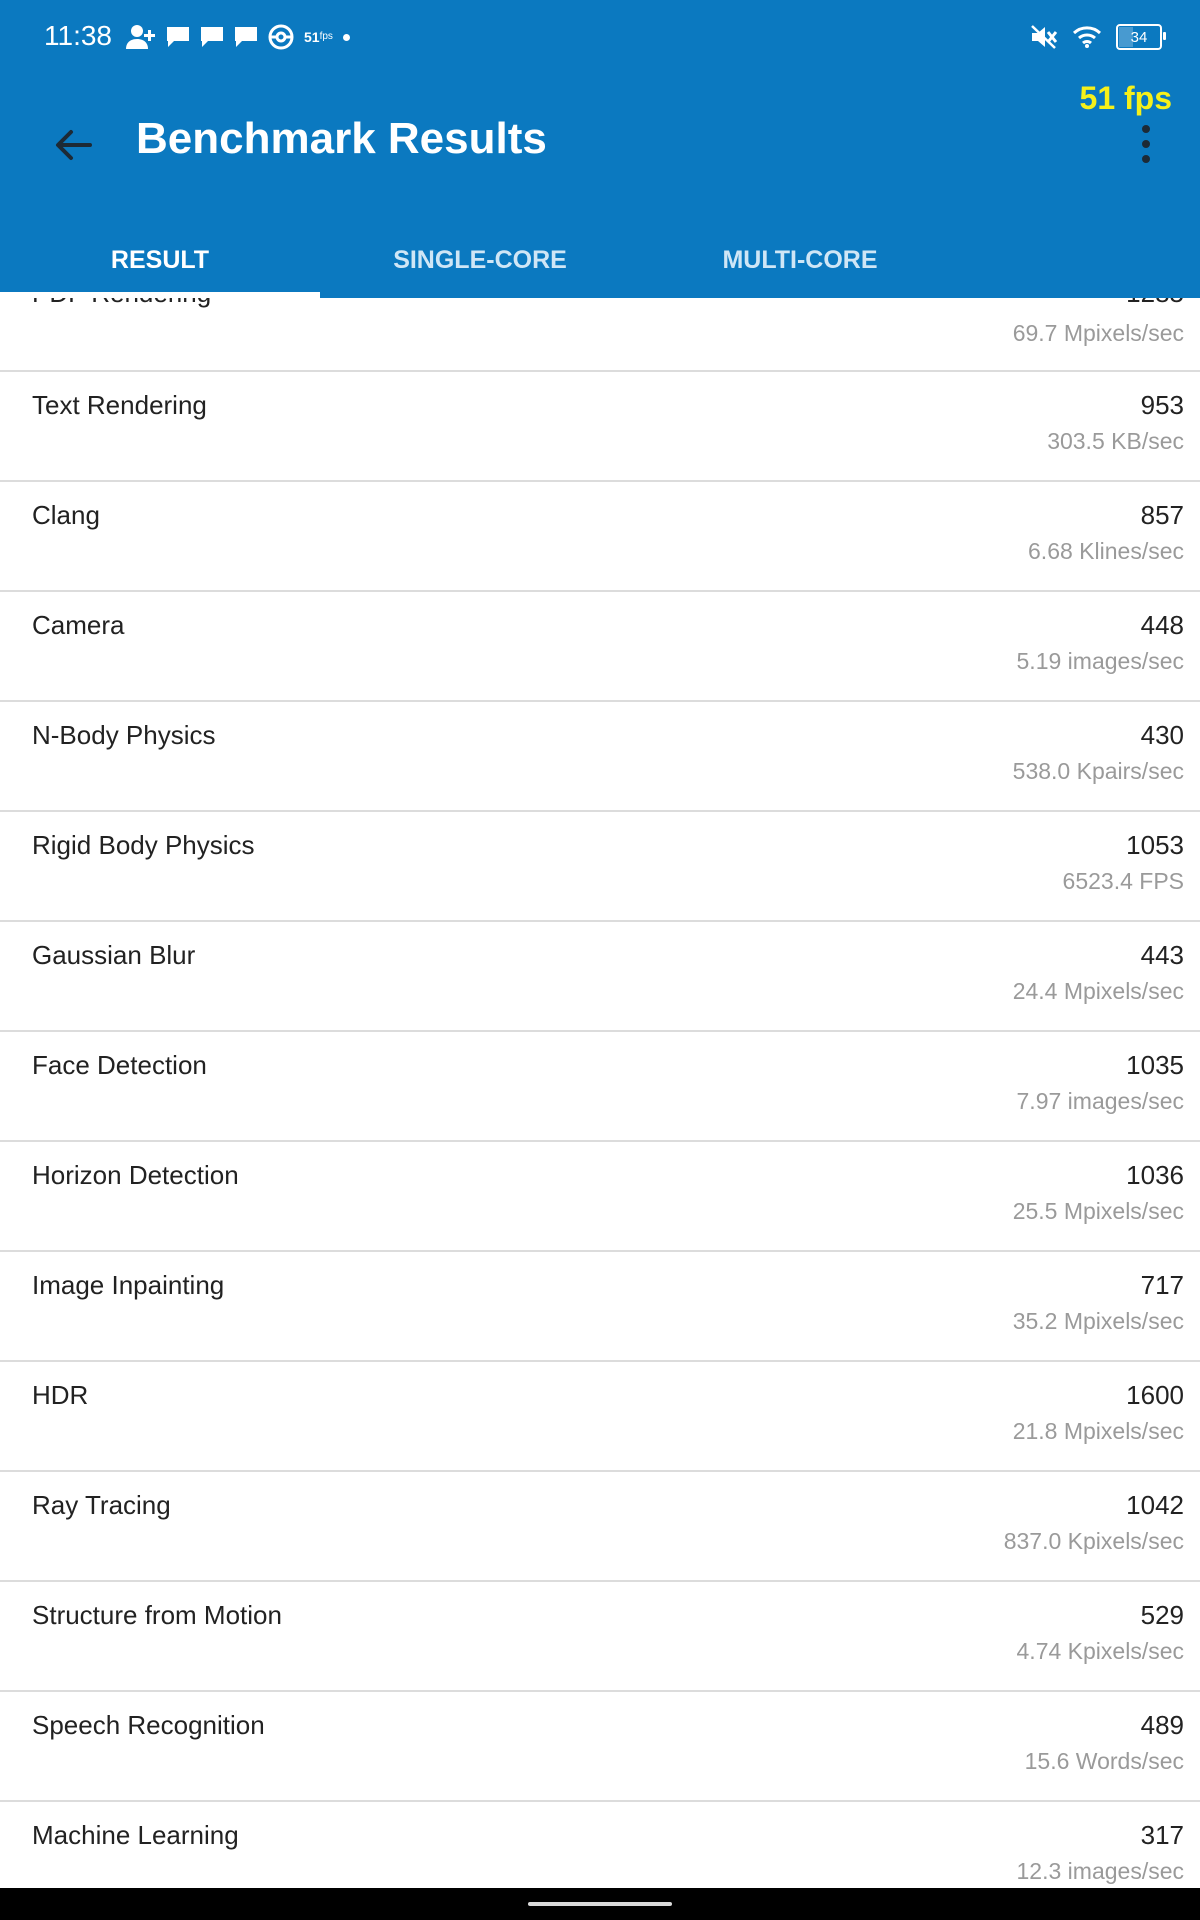  Describe the element at coordinates (600, 1845) in the screenshot. I see `list-item: Machine Learning 317 12.3 images/sec` at that location.